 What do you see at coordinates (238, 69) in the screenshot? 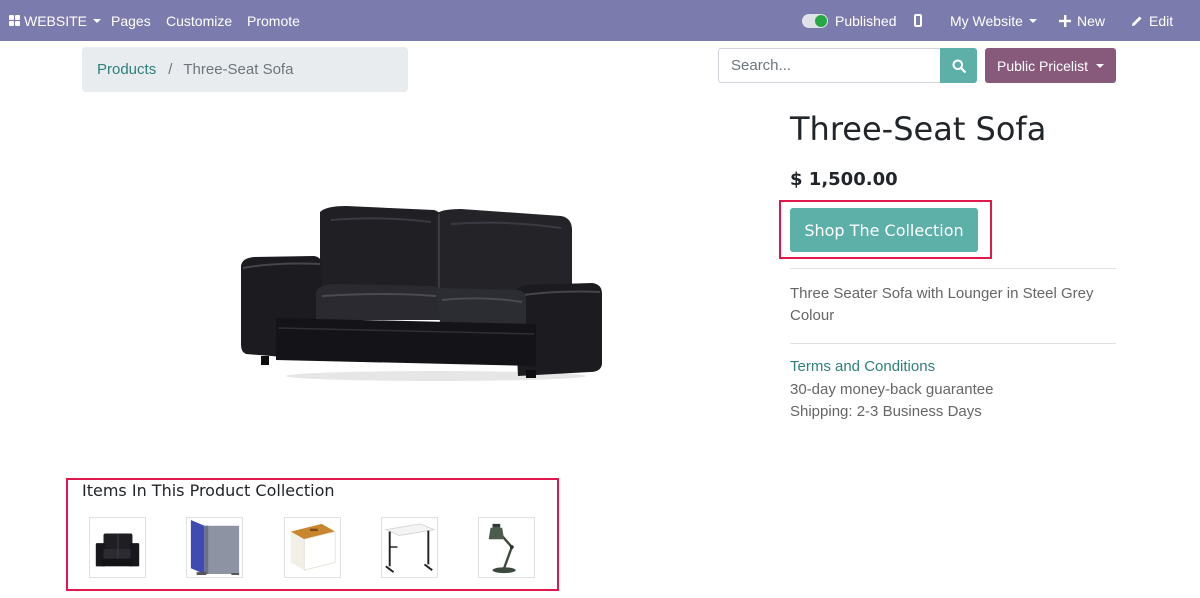
I see `breadcrumb-current: Three-Seat Sofa` at bounding box center [238, 69].